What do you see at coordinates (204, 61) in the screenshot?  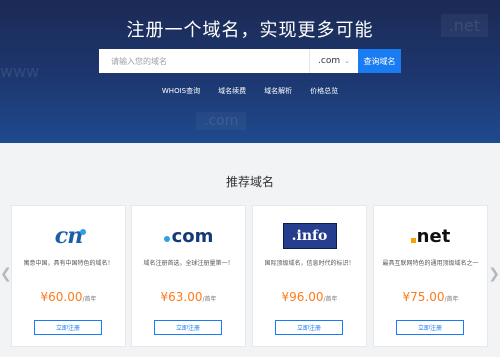 I see `domain-search-input` at bounding box center [204, 61].